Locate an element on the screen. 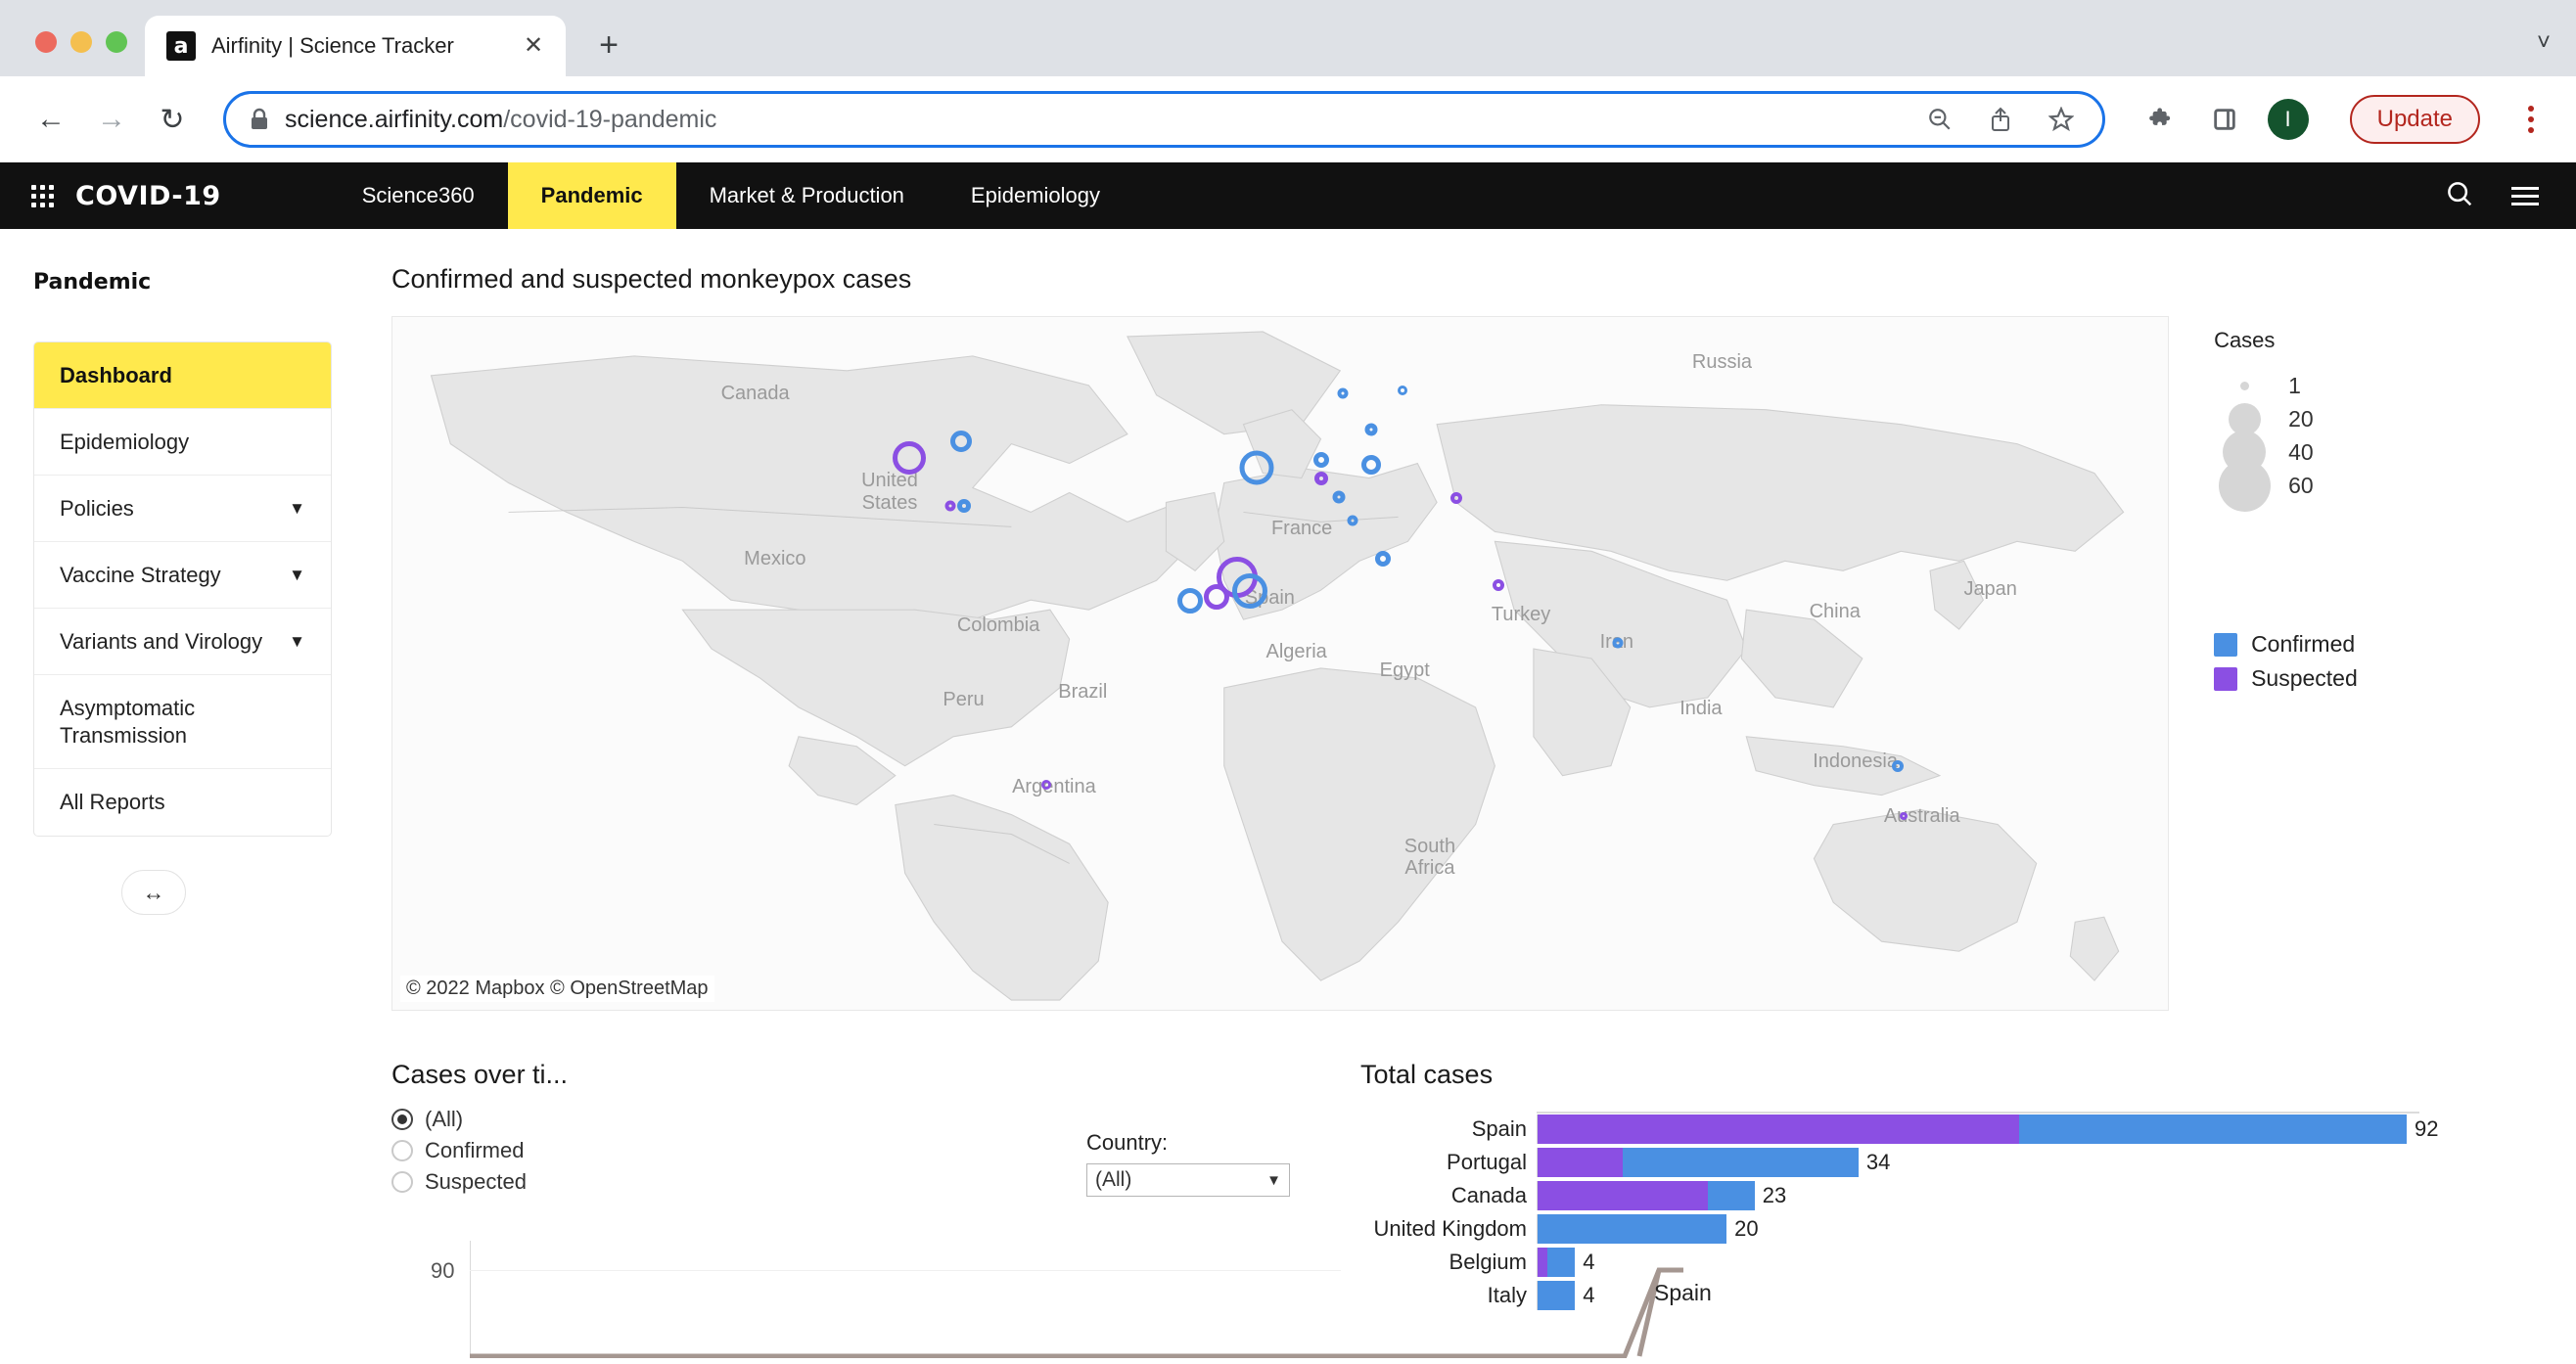 The height and width of the screenshot is (1364, 2576). bar-value: 20 is located at coordinates (1746, 1228).